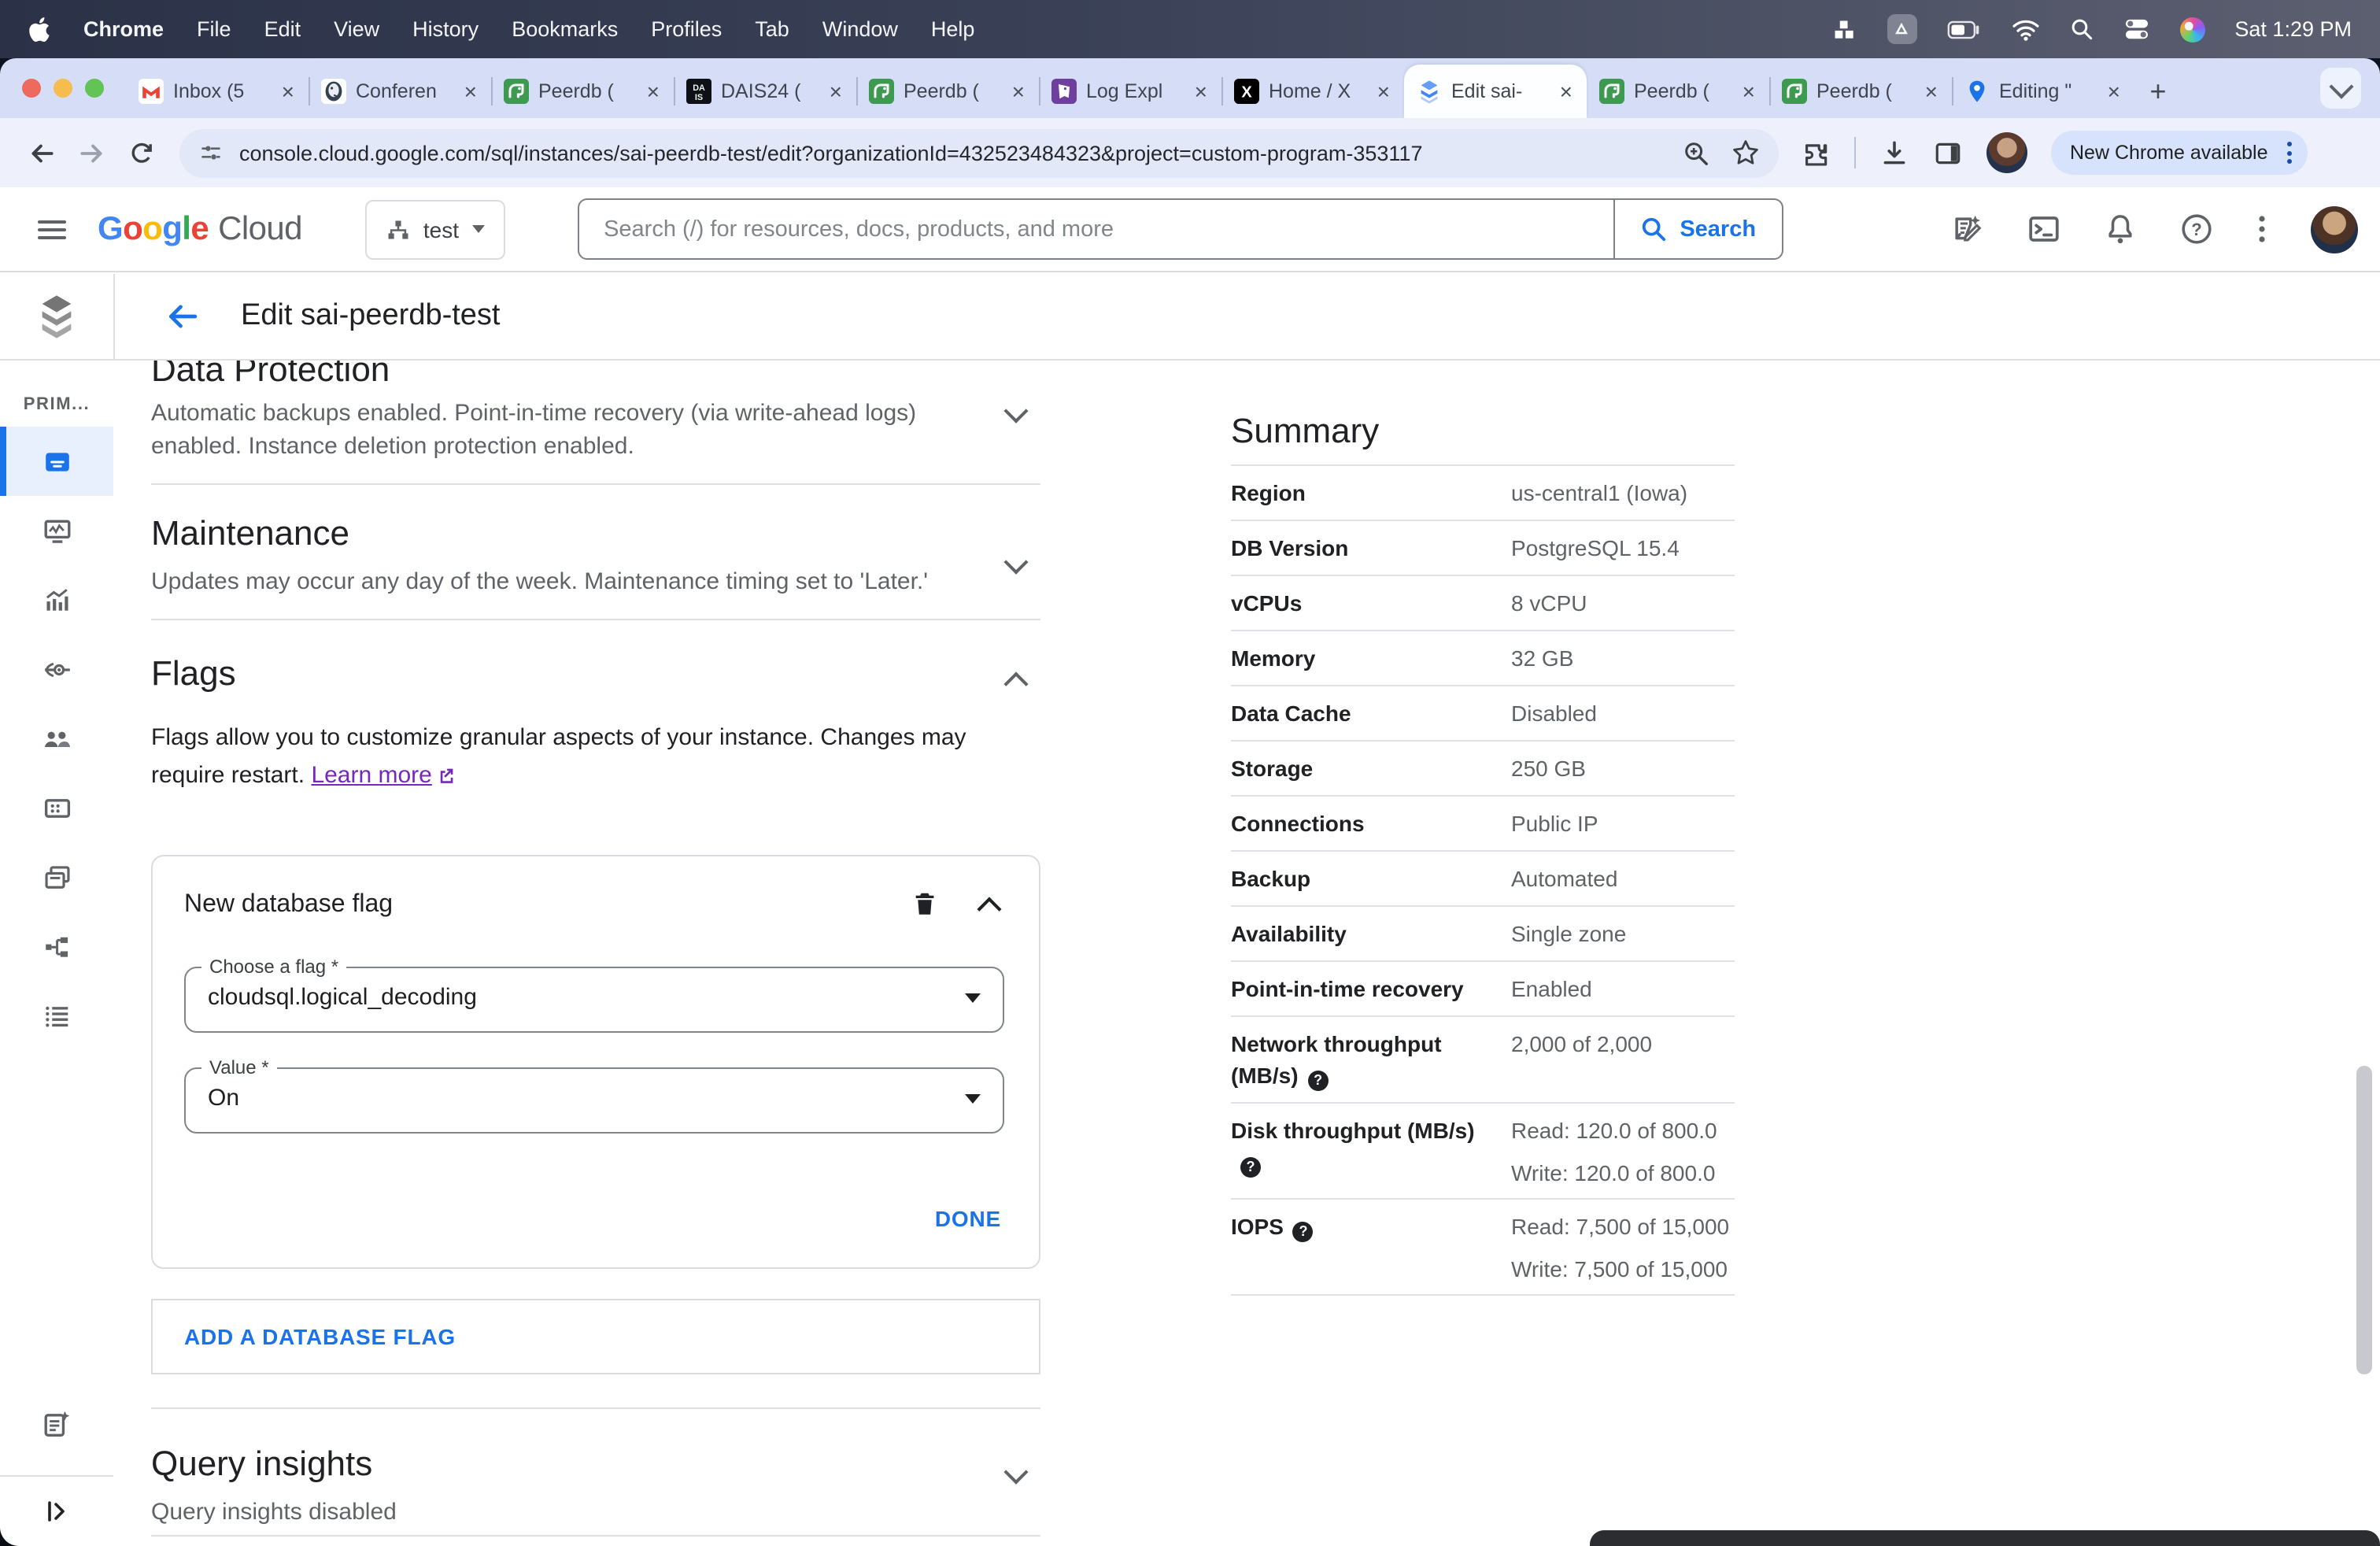 The height and width of the screenshot is (1546, 2380). Describe the element at coordinates (56, 669) in the screenshot. I see `sidebar-item-connections` at that location.